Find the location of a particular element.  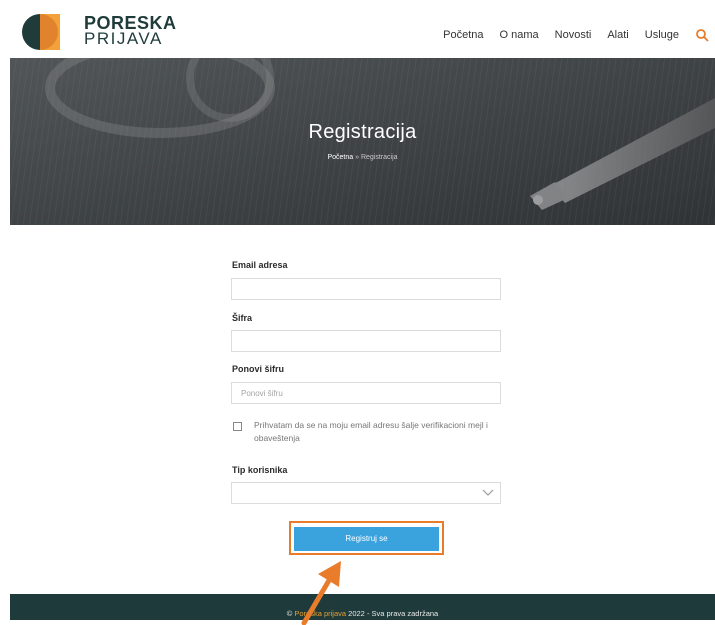

email-field is located at coordinates (366, 289).